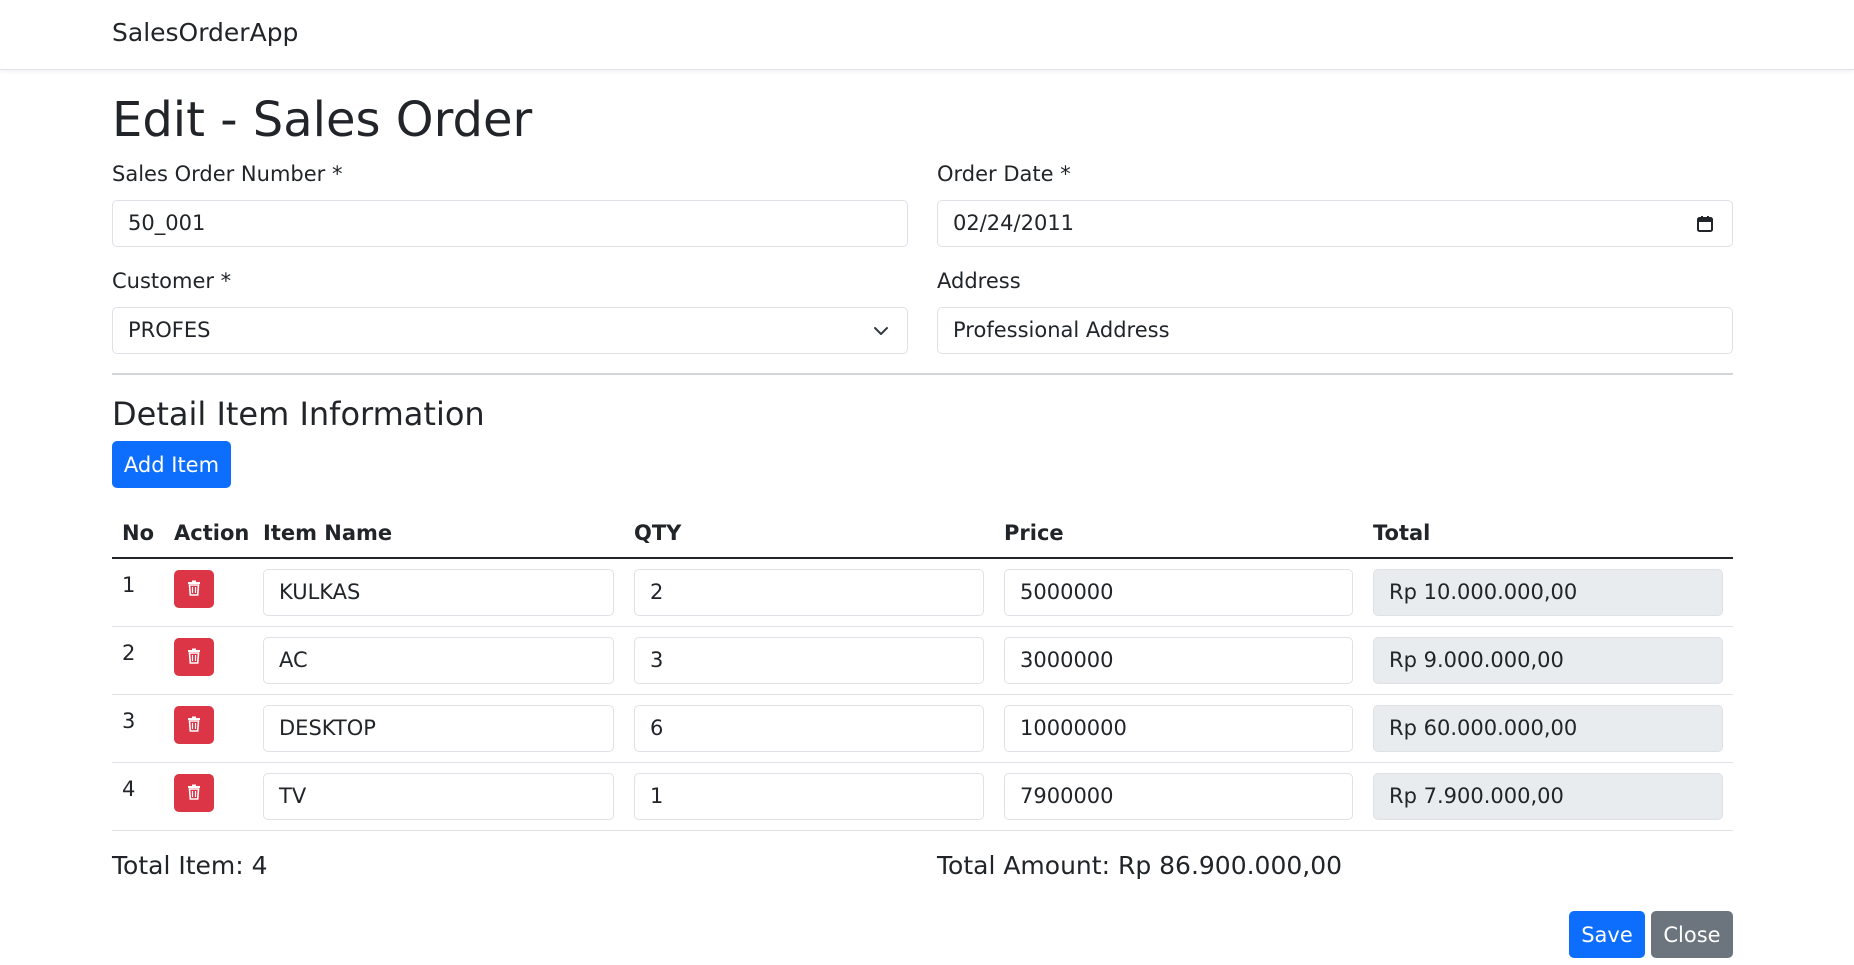 The width and height of the screenshot is (1854, 965). Describe the element at coordinates (1178, 660) in the screenshot. I see `price-input: 3000000` at that location.